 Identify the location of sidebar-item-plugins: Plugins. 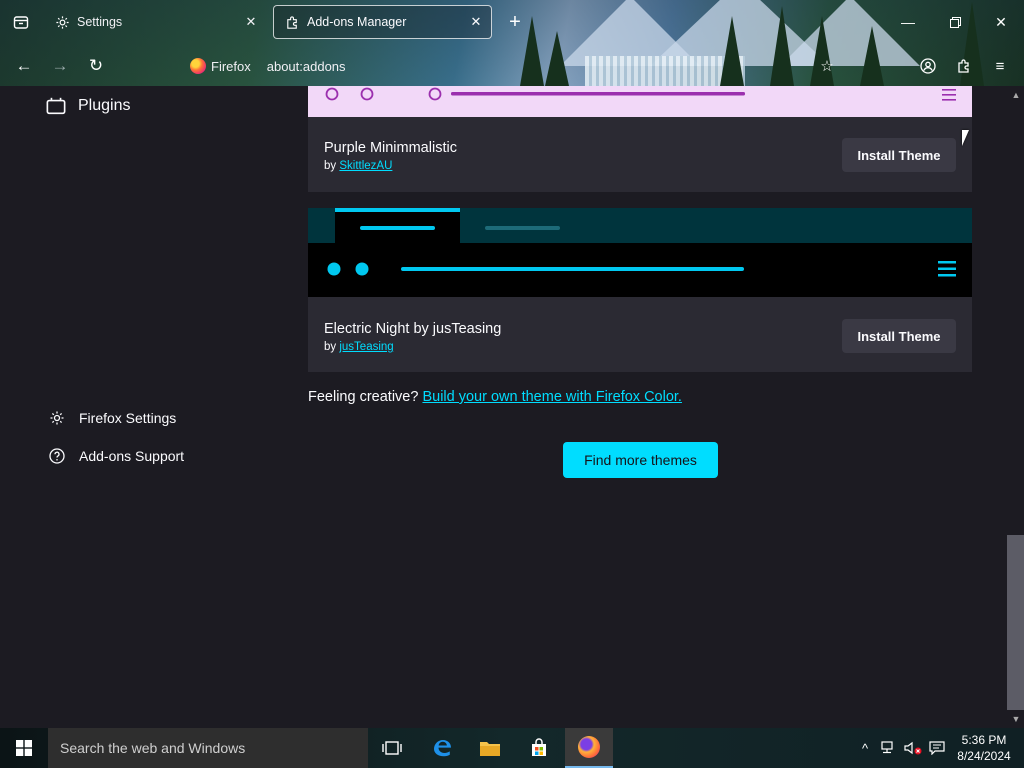
(88, 106).